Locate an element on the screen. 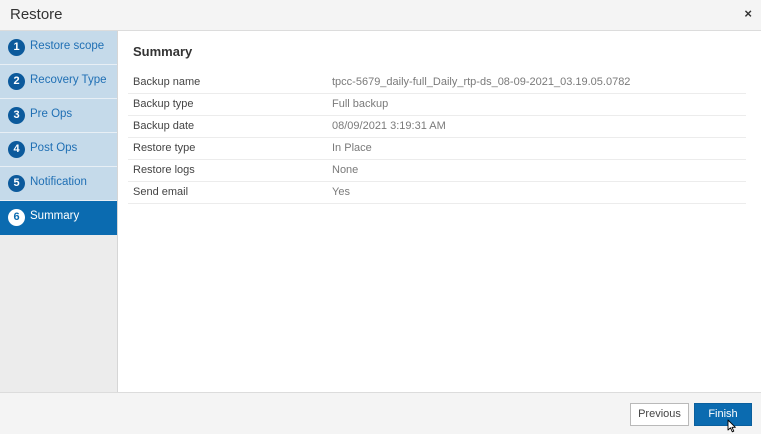  summary-row: Restore type In Place is located at coordinates (437, 149).